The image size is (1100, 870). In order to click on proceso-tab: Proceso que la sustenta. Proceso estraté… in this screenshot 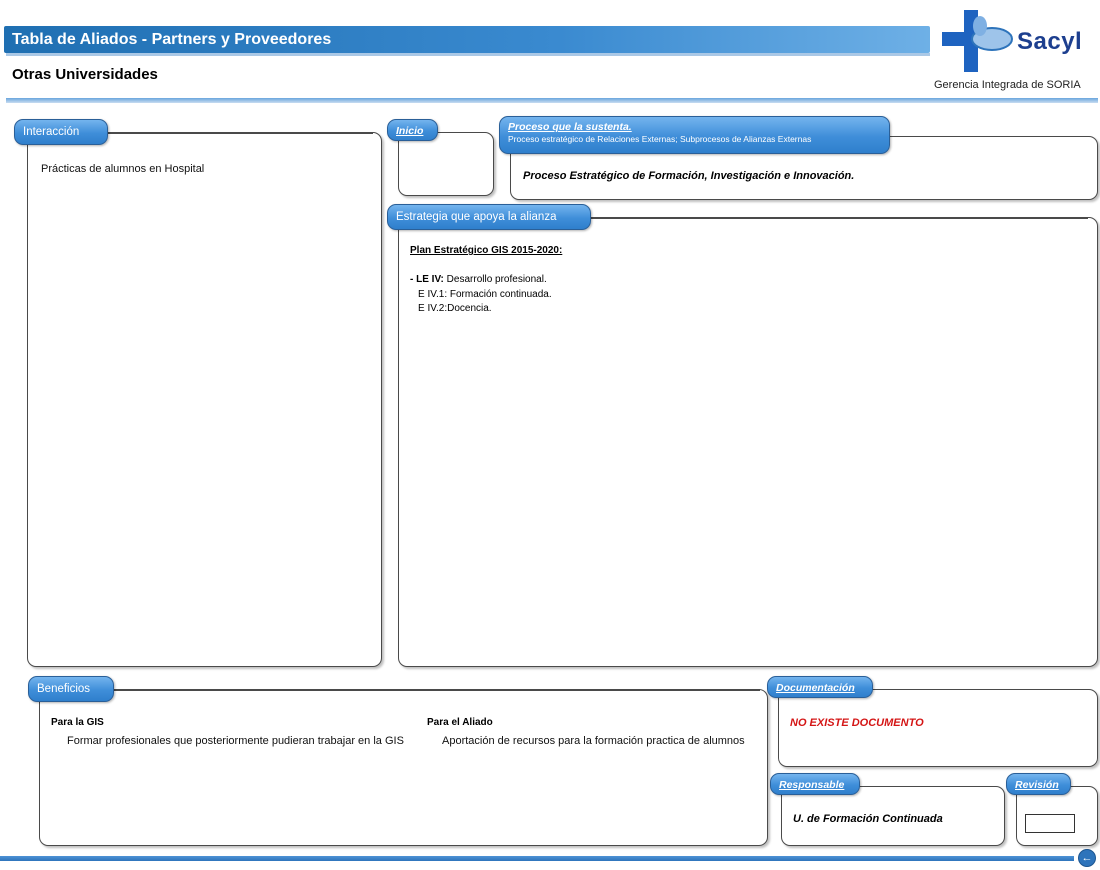, I will do `click(694, 135)`.